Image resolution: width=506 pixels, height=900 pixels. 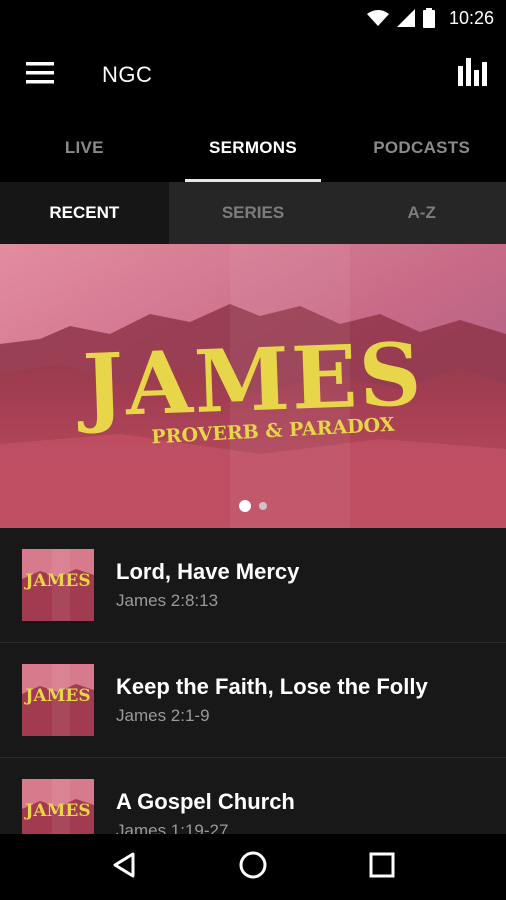 I want to click on bar-chart-icon, so click(x=473, y=74).